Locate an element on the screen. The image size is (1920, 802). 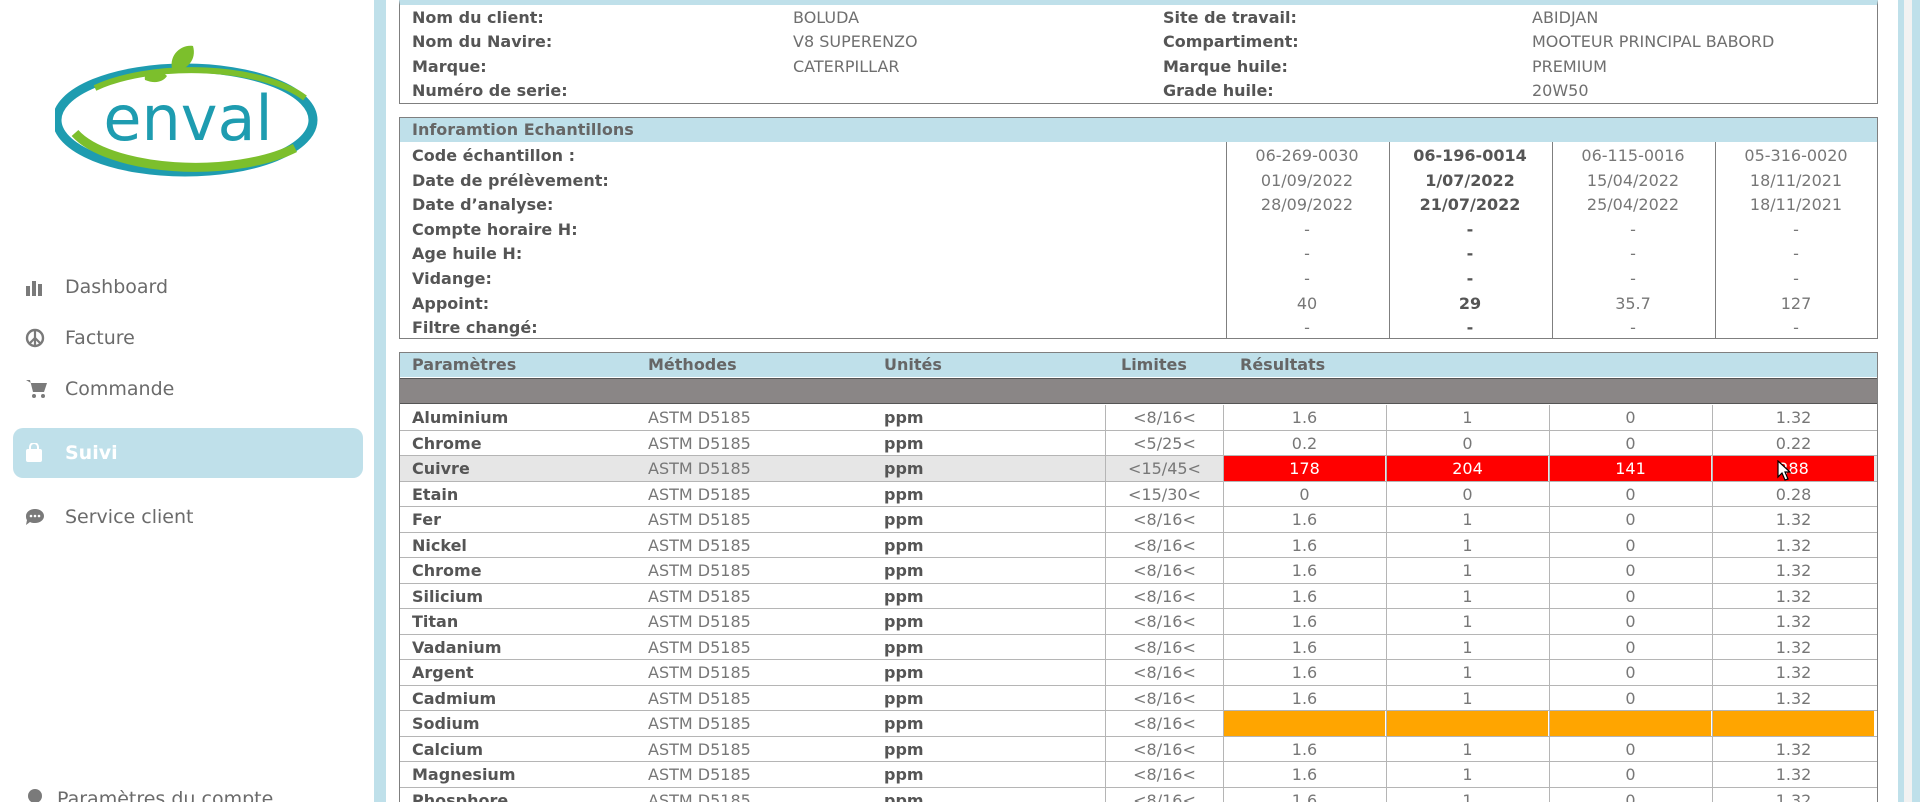
parameter-name: Vadanium is located at coordinates (457, 647).